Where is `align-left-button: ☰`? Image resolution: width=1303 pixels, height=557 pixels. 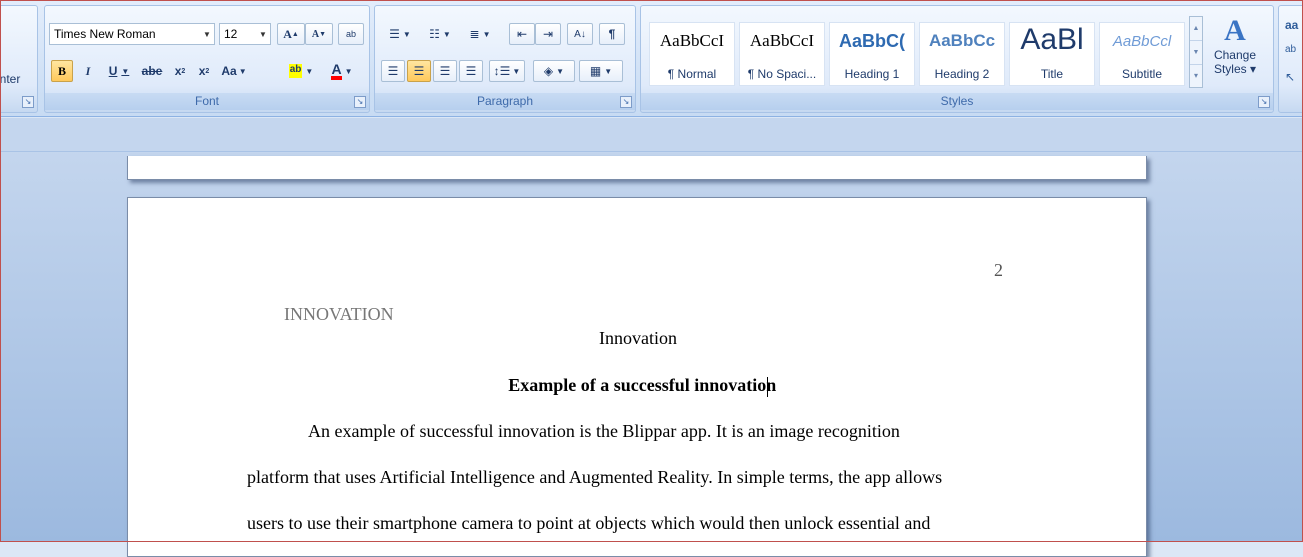
align-left-button: ☰ is located at coordinates (393, 71).